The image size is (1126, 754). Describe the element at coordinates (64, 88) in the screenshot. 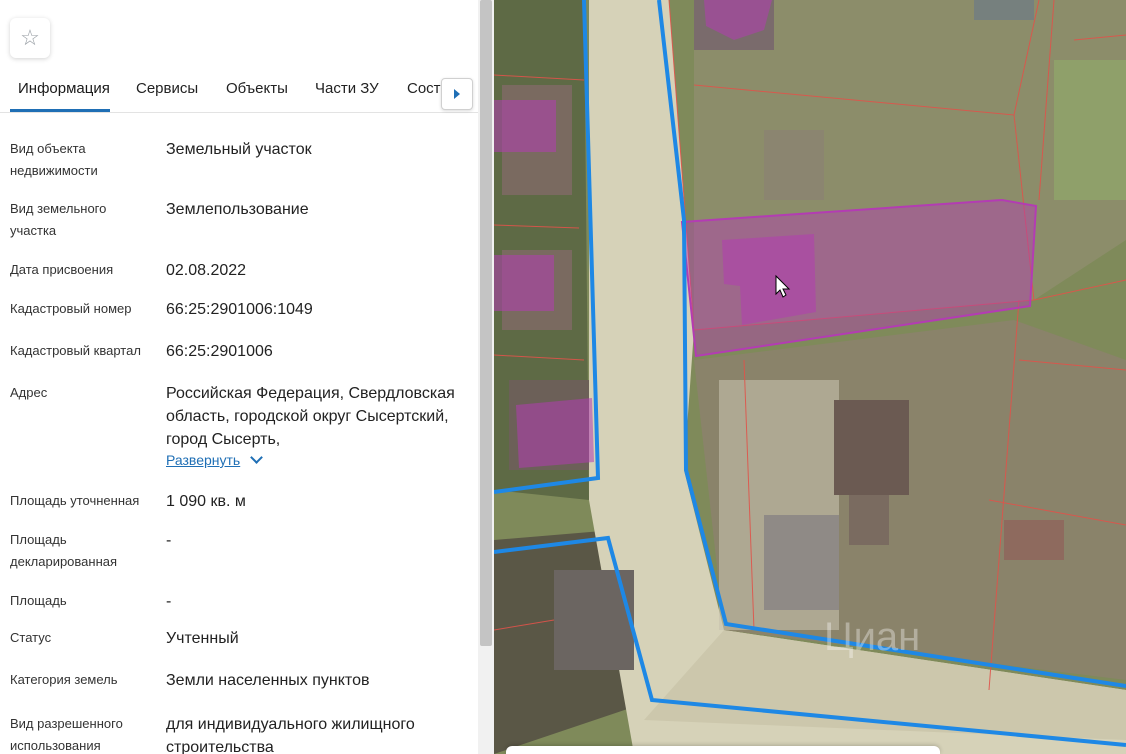

I see `tab-information: Информация` at that location.